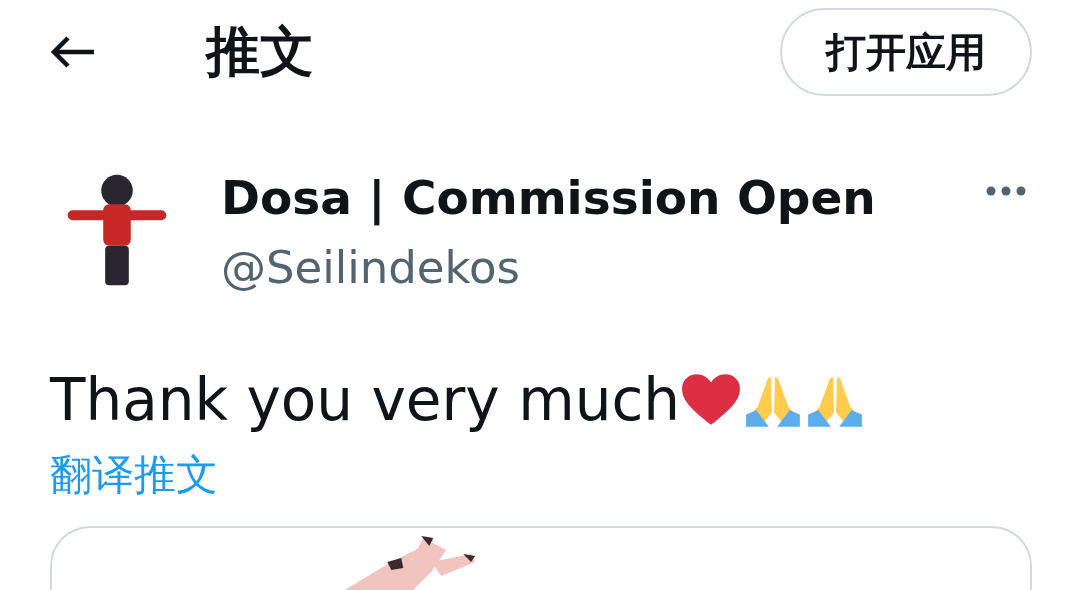 The height and width of the screenshot is (590, 1080). Describe the element at coordinates (906, 52) in the screenshot. I see `open-app-button: 打开应用` at that location.